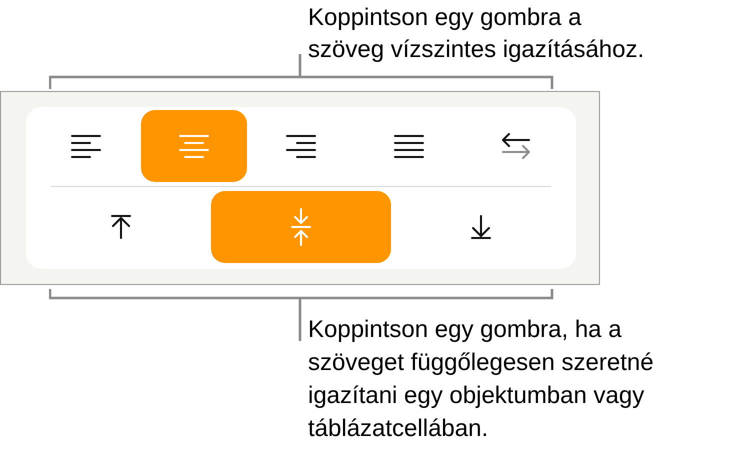  Describe the element at coordinates (477, 396) in the screenshot. I see `callout-text: igazítani egy objektumban vagy` at that location.